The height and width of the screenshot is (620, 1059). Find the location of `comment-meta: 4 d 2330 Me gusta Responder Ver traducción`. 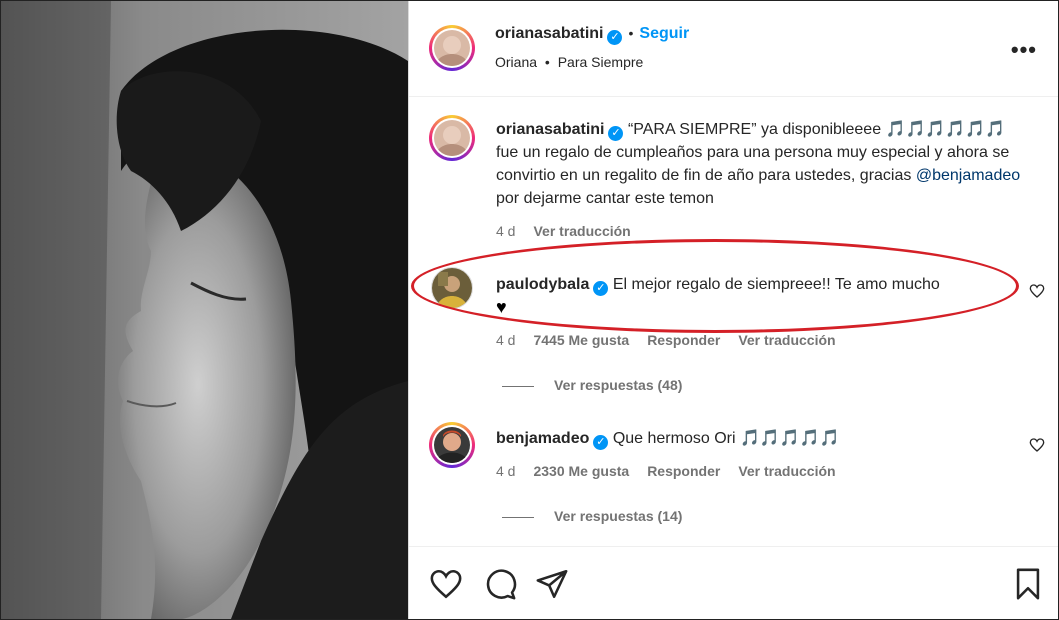

comment-meta: 4 d 2330 Me gusta Responder Ver traducción is located at coordinates (675, 471).